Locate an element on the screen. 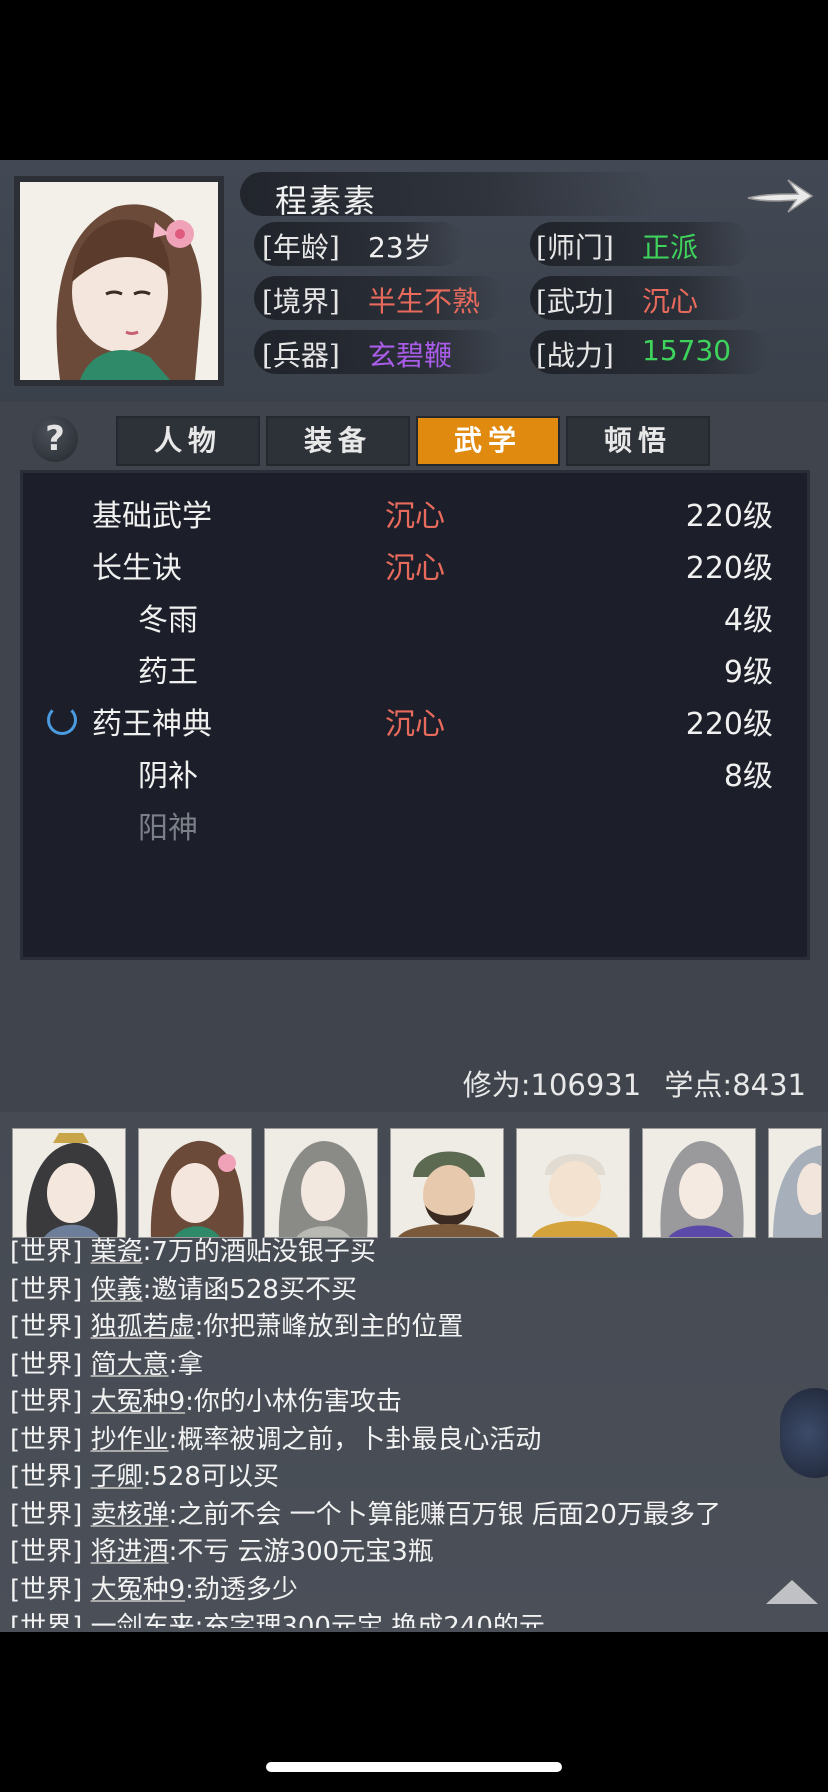 The image size is (828, 1792). tab-enlightenment: 顿悟 is located at coordinates (638, 441).